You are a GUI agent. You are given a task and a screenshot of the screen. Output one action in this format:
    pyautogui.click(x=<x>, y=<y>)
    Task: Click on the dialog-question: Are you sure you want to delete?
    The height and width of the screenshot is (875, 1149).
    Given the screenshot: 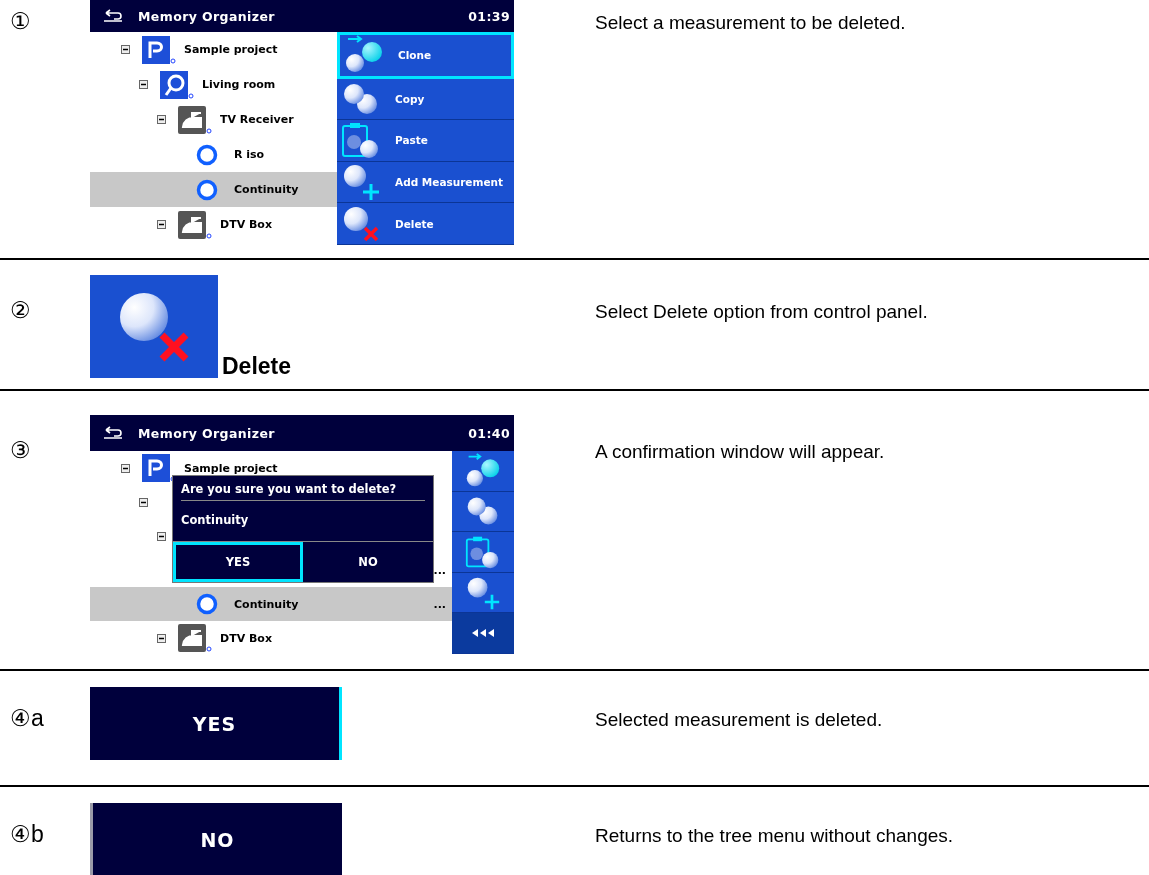 What is the action you would take?
    pyautogui.click(x=303, y=491)
    